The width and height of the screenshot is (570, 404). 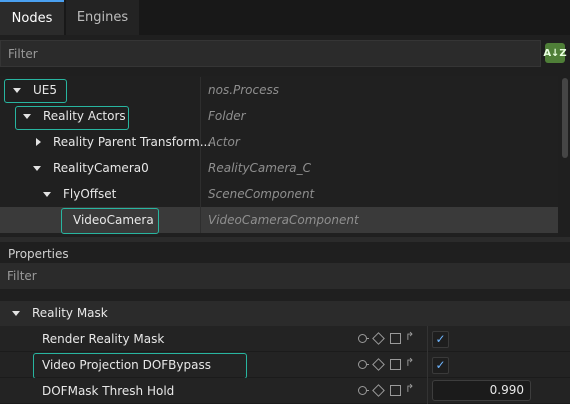 I want to click on chevron-right-icon, so click(x=38, y=142).